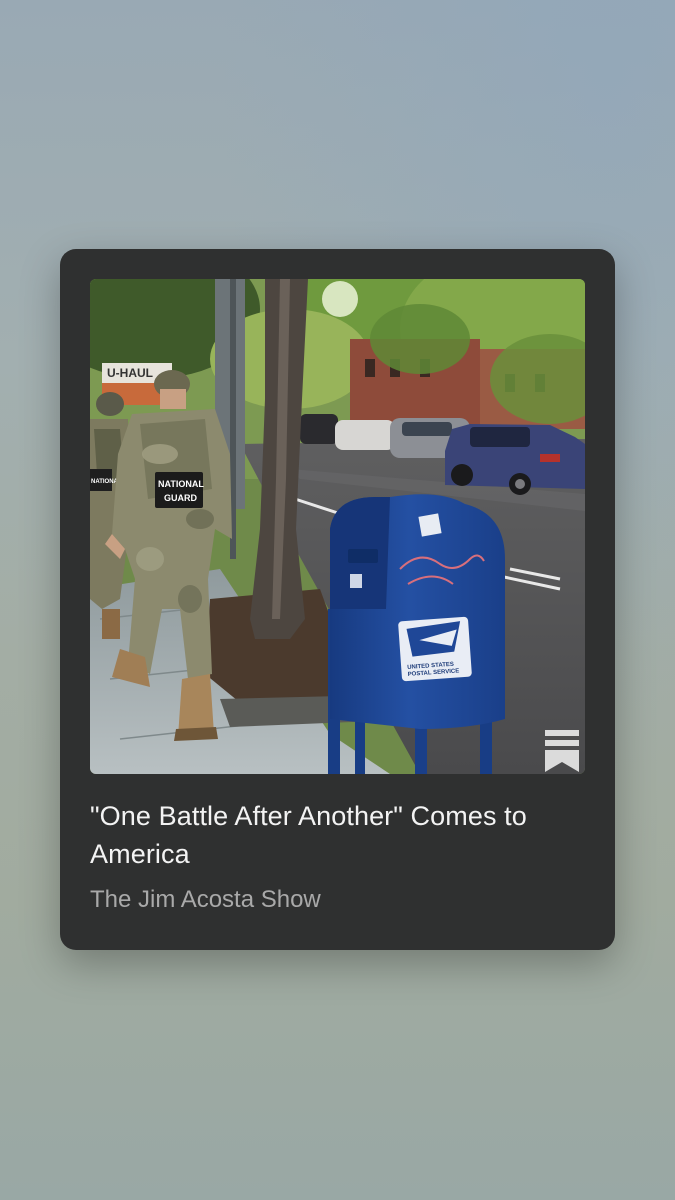 This screenshot has width=675, height=1200. Describe the element at coordinates (205, 900) in the screenshot. I see `post-source: The Jim Acosta Show` at that location.